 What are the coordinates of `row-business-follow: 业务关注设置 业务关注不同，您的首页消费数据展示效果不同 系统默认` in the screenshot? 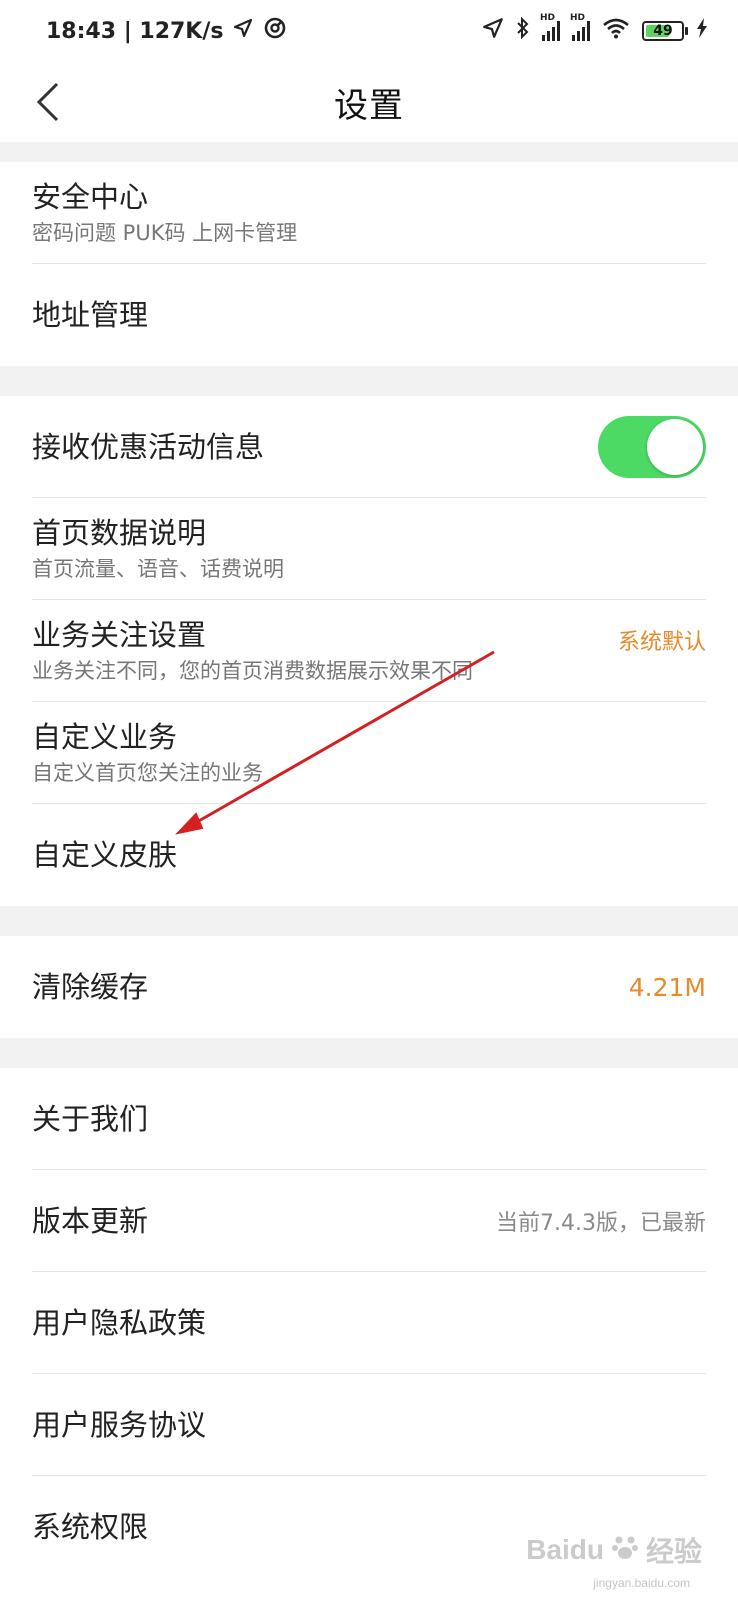 It's located at (369, 651).